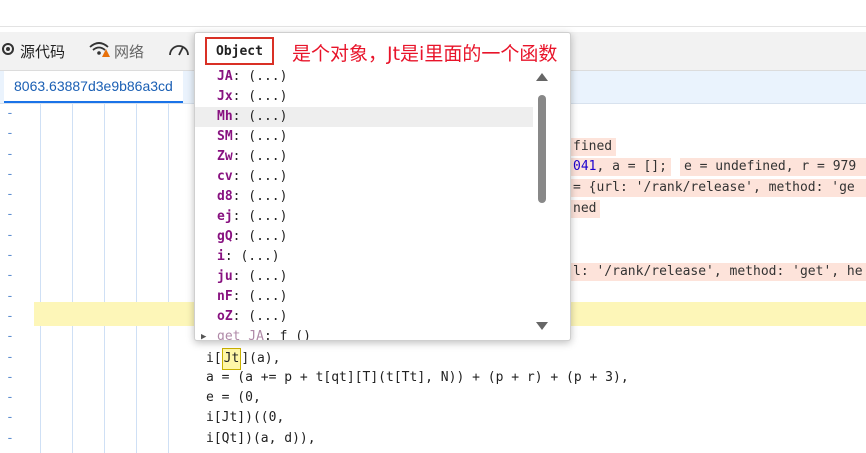  I want to click on inline-value: fined, so click(593, 147).